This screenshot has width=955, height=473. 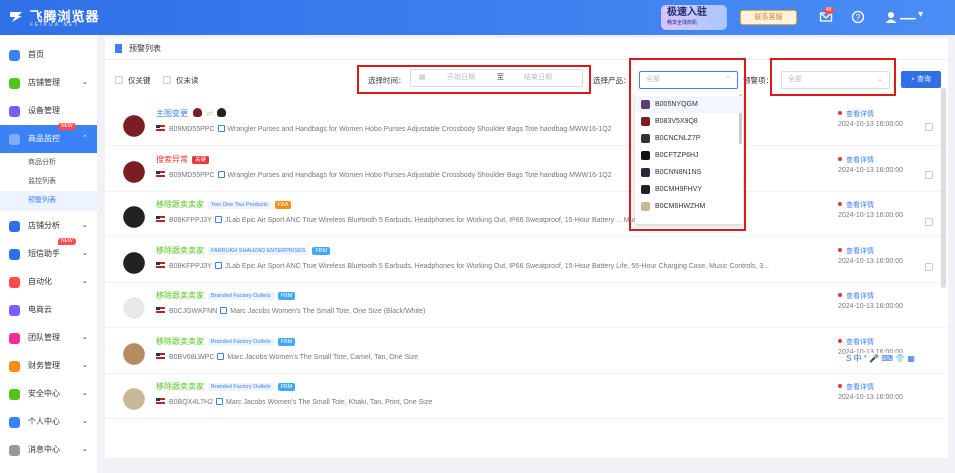 What do you see at coordinates (48, 253) in the screenshot?
I see `sidebar-item-sms: 短信助手 ⌄ NEW` at bounding box center [48, 253].